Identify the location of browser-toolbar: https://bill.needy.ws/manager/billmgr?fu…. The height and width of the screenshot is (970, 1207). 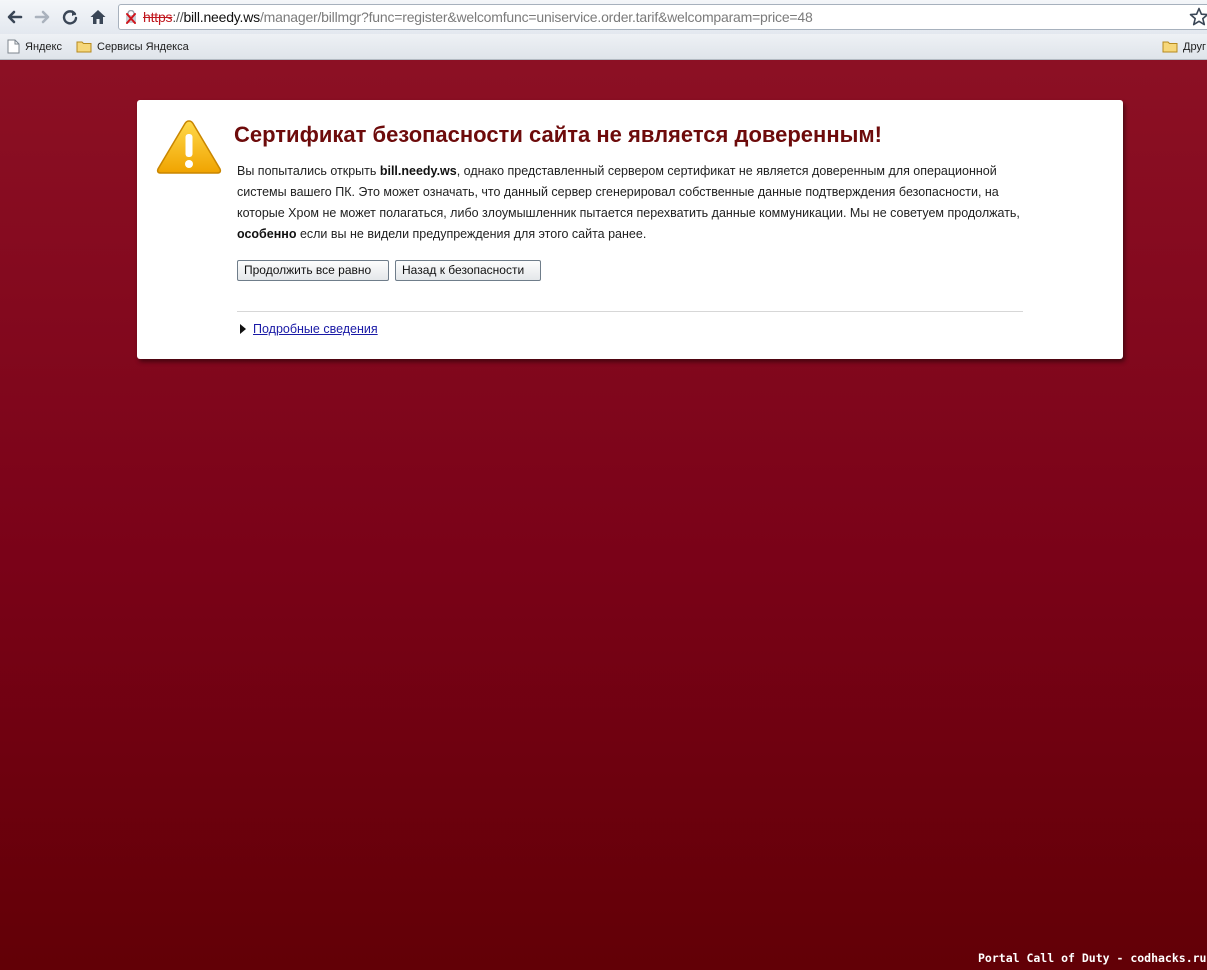
(603, 17).